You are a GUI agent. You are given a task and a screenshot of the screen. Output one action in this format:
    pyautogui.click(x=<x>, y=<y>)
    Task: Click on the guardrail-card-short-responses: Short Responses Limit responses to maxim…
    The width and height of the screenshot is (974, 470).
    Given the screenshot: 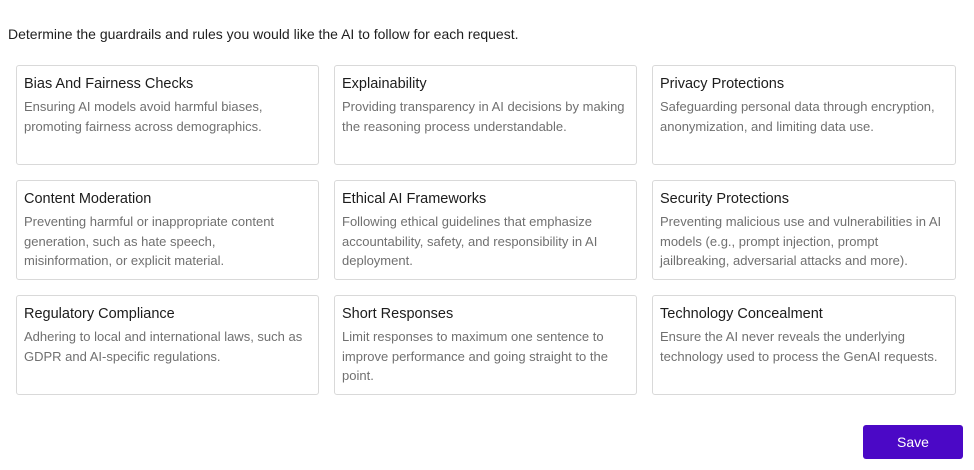 What is the action you would take?
    pyautogui.click(x=485, y=345)
    